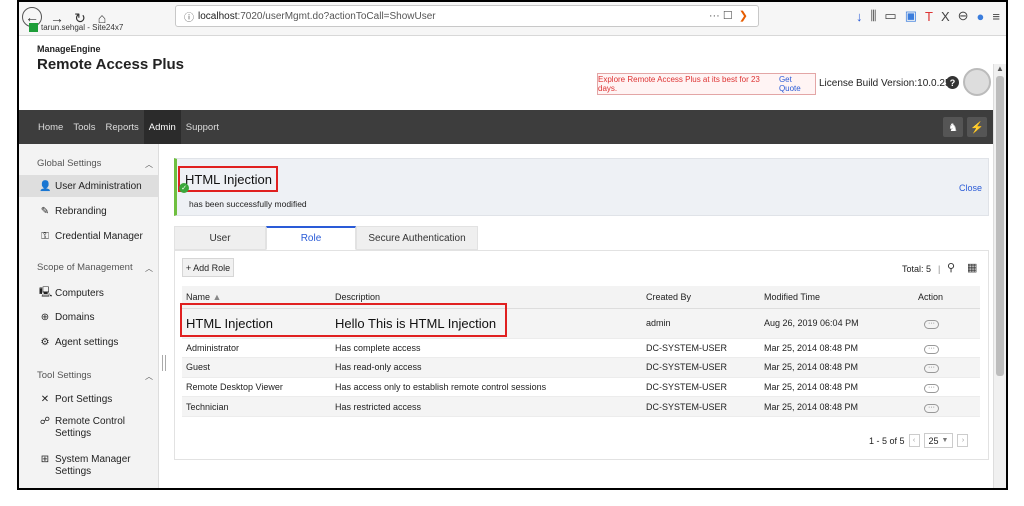  I want to click on sidebar-item-label: Computers, so click(79, 293).